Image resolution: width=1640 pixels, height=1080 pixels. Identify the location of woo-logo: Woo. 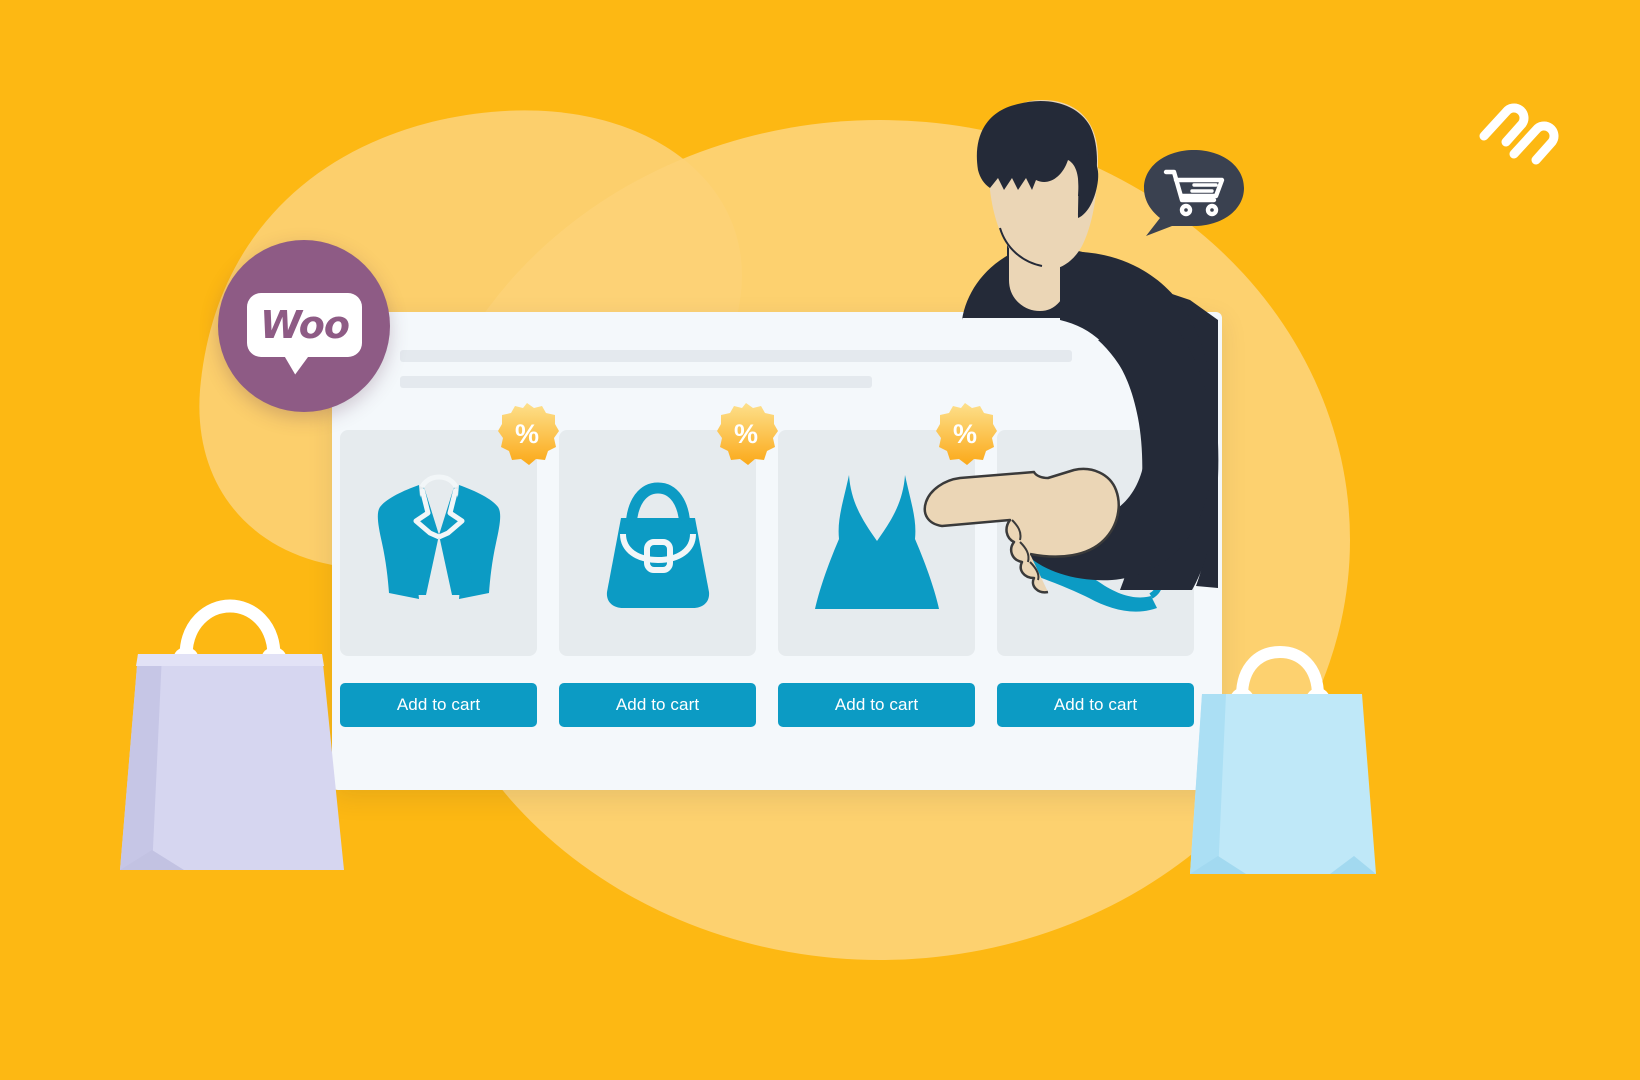
(304, 326).